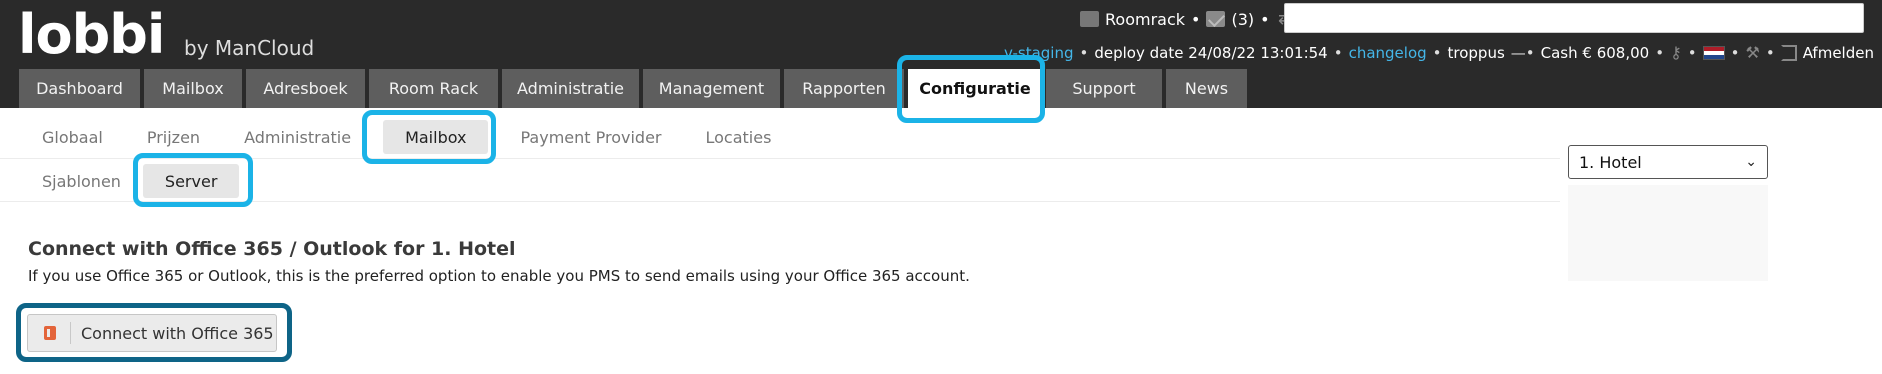  What do you see at coordinates (1476, 53) in the screenshot?
I see `user-name: troppus` at bounding box center [1476, 53].